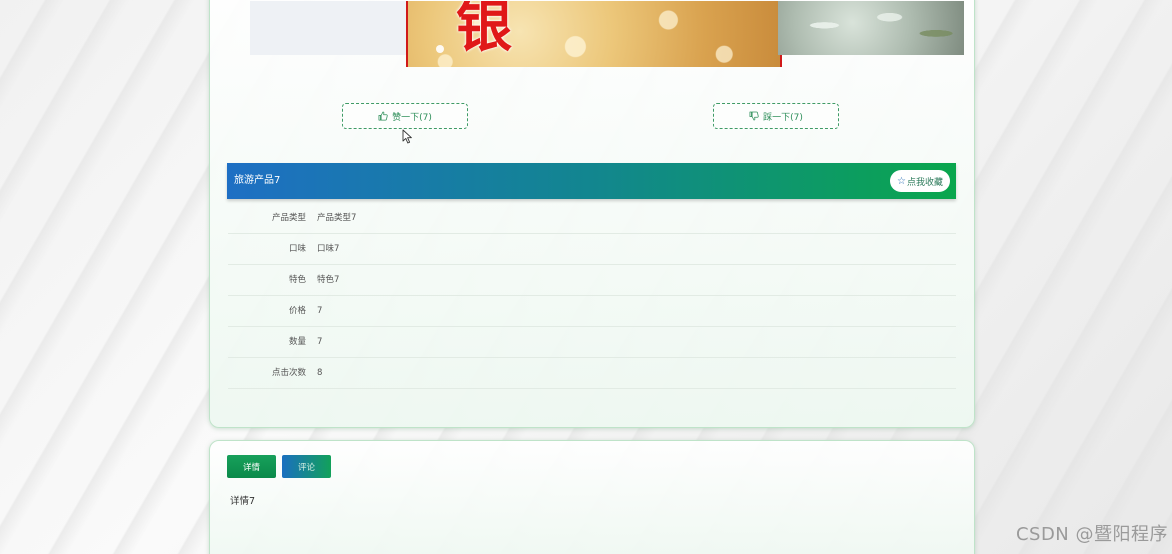 The height and width of the screenshot is (554, 1172). I want to click on tabs-card: 详情 评论 详情7, so click(592, 497).